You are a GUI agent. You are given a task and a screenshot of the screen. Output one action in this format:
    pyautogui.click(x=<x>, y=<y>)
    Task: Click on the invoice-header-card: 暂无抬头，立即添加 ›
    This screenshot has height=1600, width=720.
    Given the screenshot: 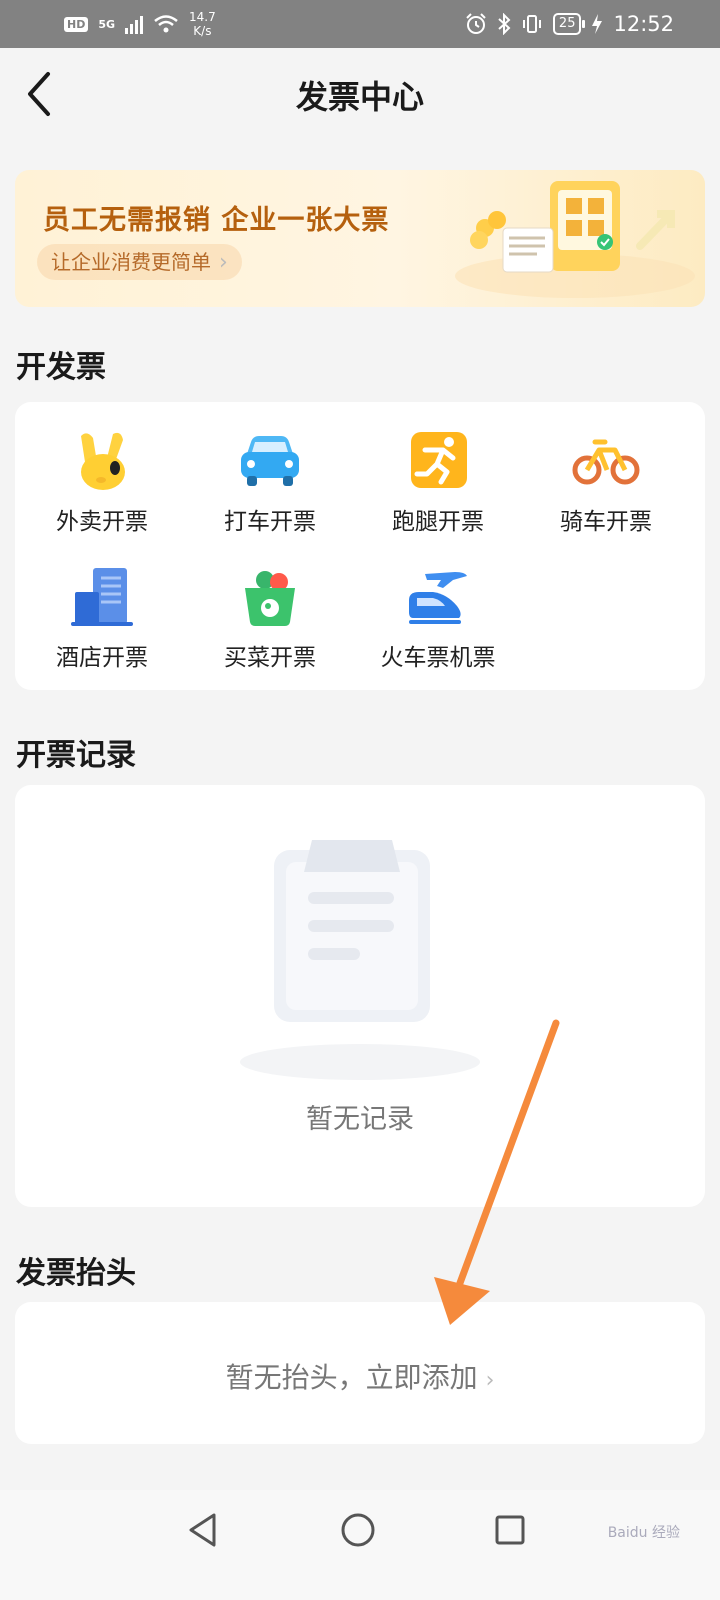 What is the action you would take?
    pyautogui.click(x=360, y=1373)
    